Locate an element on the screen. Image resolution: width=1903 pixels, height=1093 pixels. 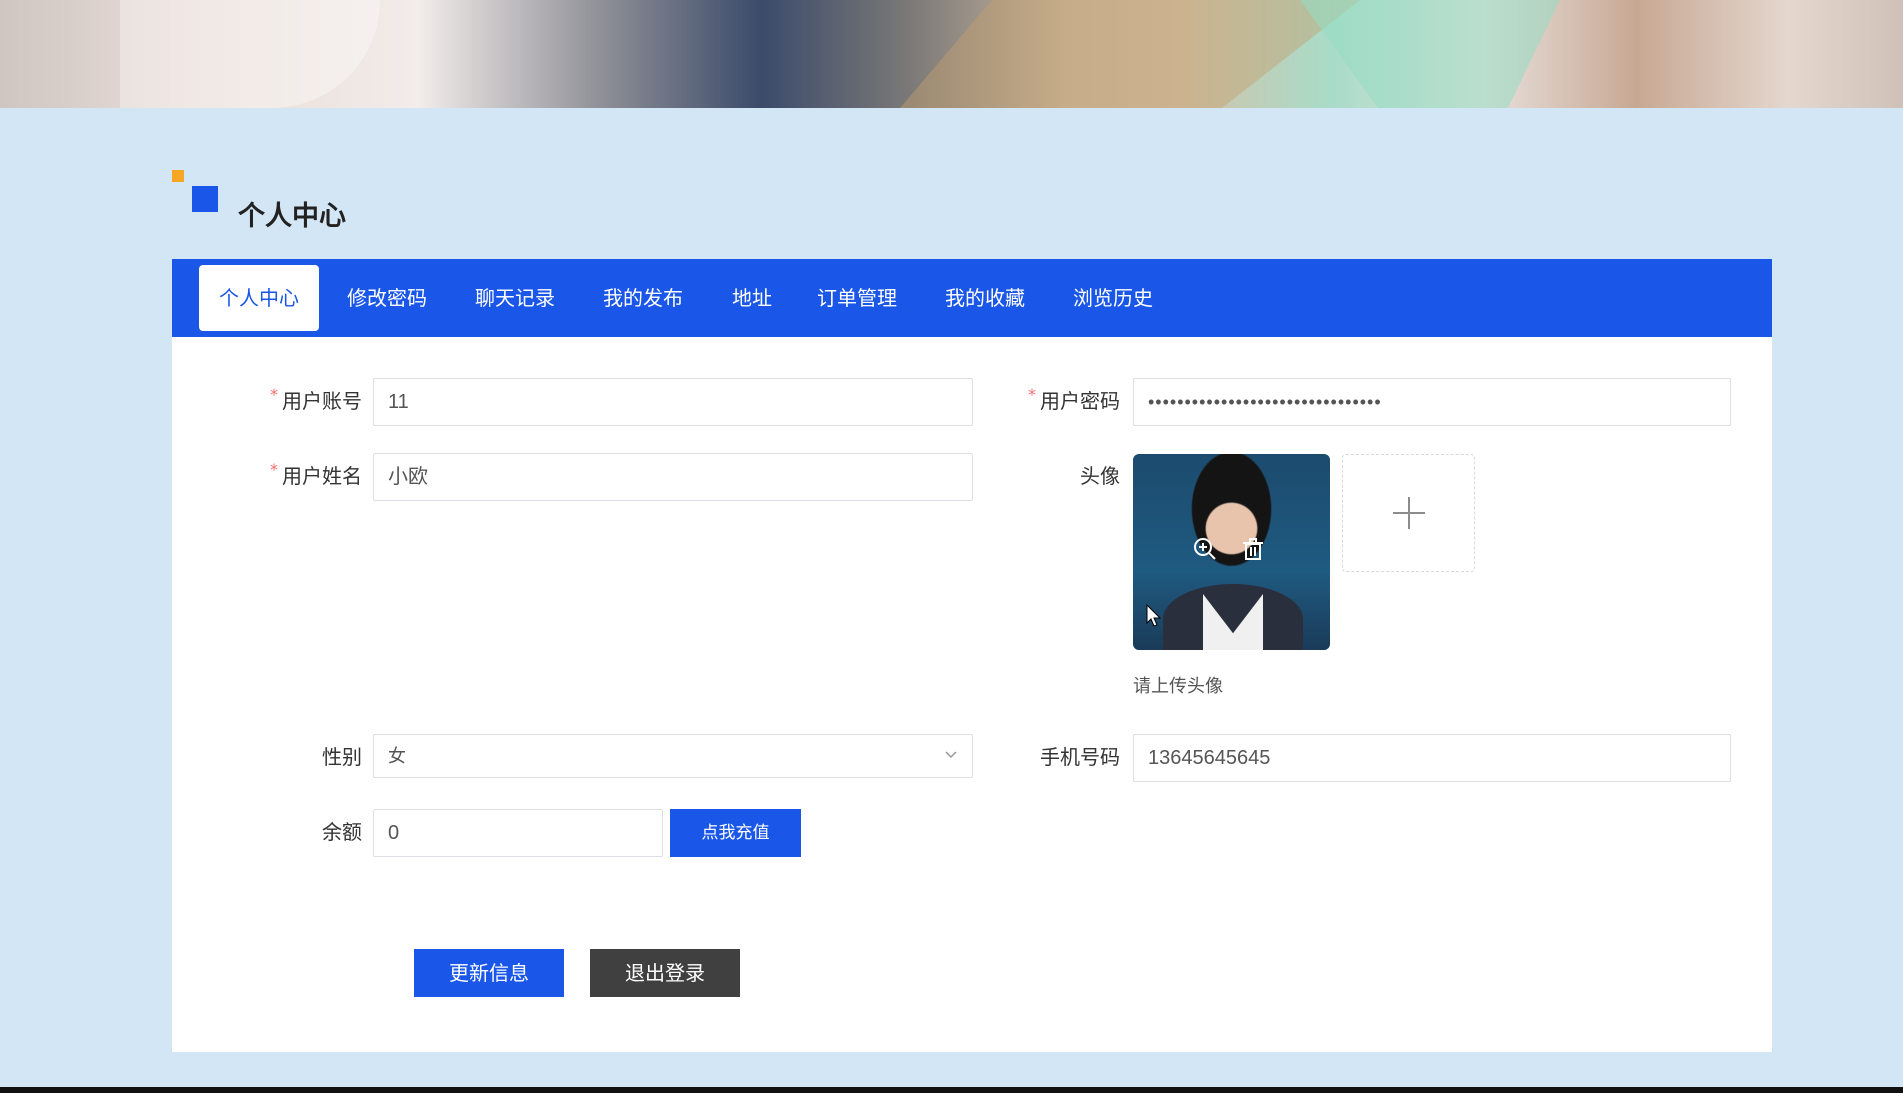
chevron-down-icon is located at coordinates (951, 756).